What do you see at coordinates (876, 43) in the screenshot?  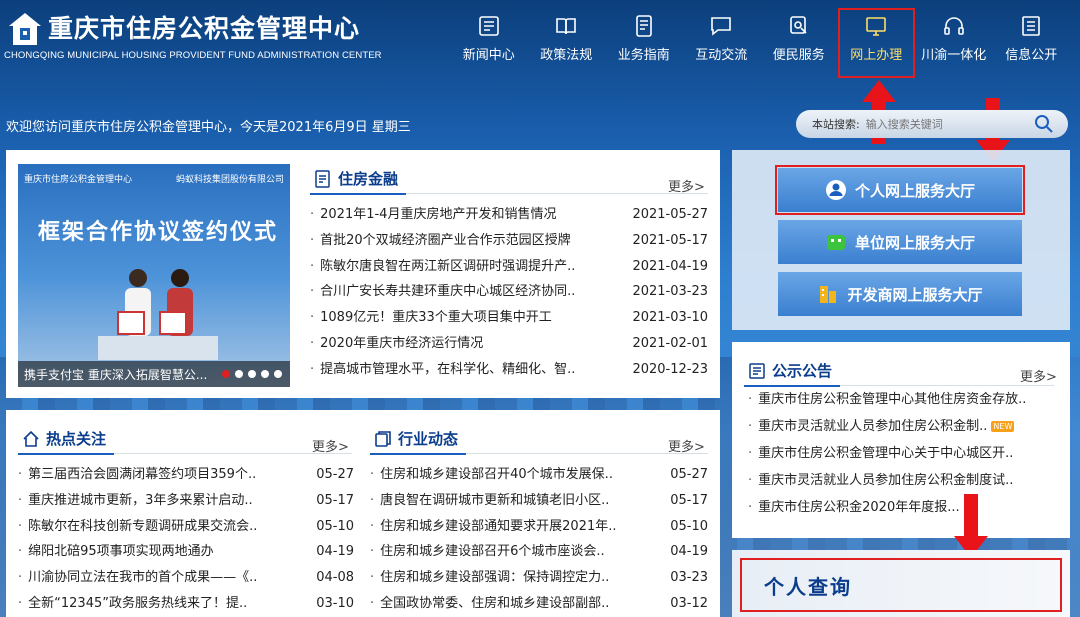 I see `nav-item-online: 网上办理` at bounding box center [876, 43].